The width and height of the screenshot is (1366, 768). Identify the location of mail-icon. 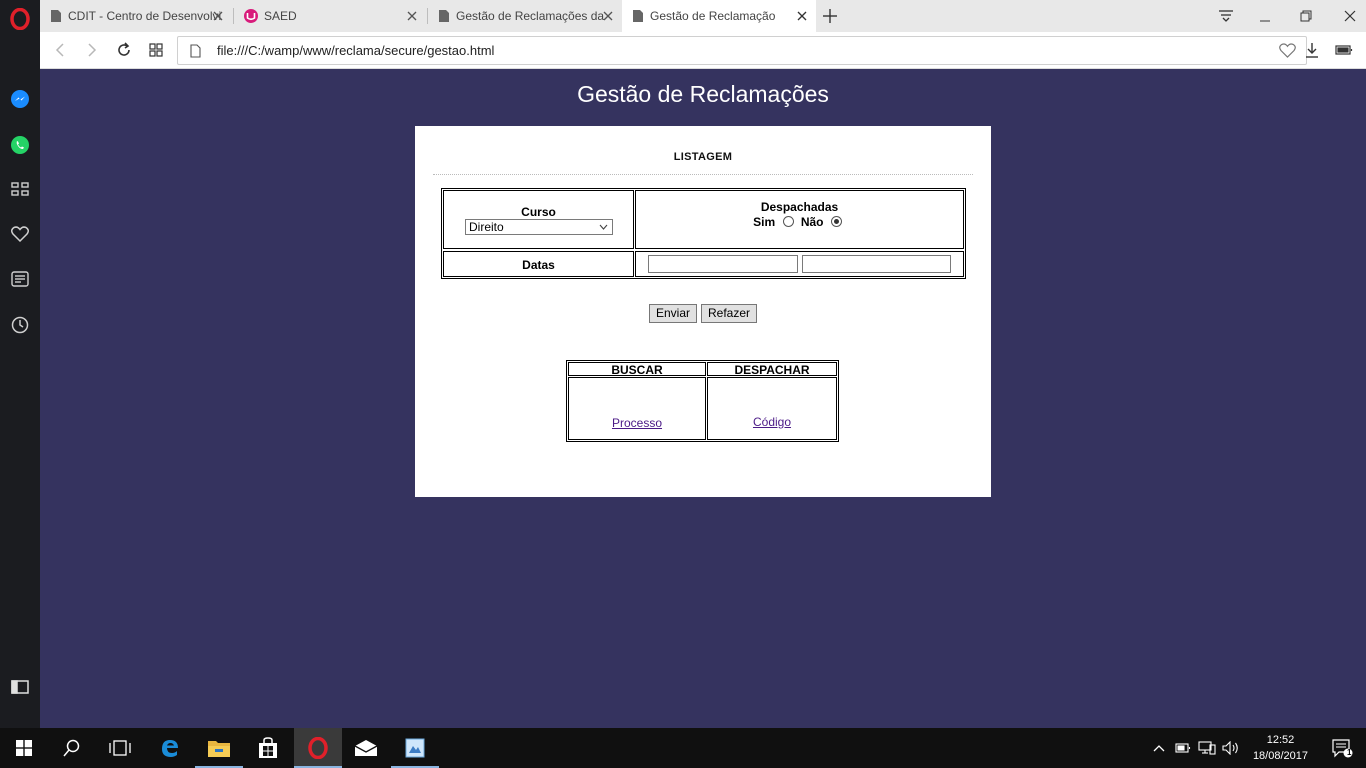
(366, 748).